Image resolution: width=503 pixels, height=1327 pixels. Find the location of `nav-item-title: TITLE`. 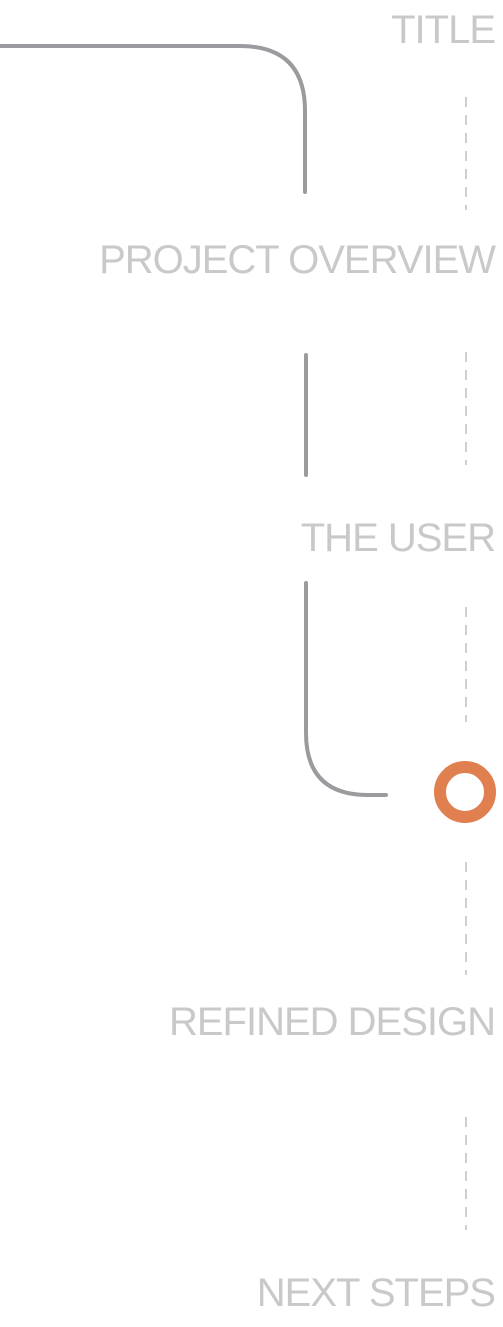

nav-item-title: TITLE is located at coordinates (443, 30).